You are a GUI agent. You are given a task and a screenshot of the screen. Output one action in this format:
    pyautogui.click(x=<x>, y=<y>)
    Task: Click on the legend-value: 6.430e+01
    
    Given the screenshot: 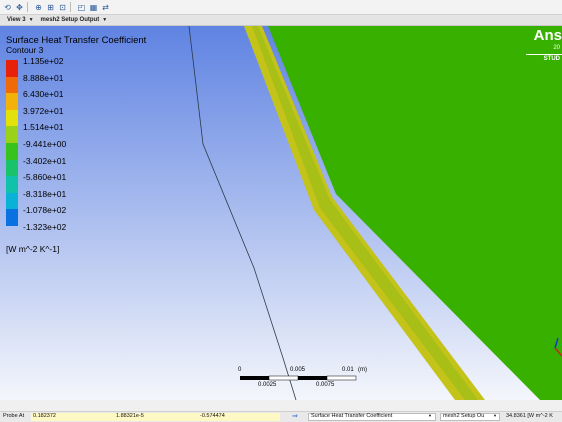 What is the action you would take?
    pyautogui.click(x=43, y=94)
    